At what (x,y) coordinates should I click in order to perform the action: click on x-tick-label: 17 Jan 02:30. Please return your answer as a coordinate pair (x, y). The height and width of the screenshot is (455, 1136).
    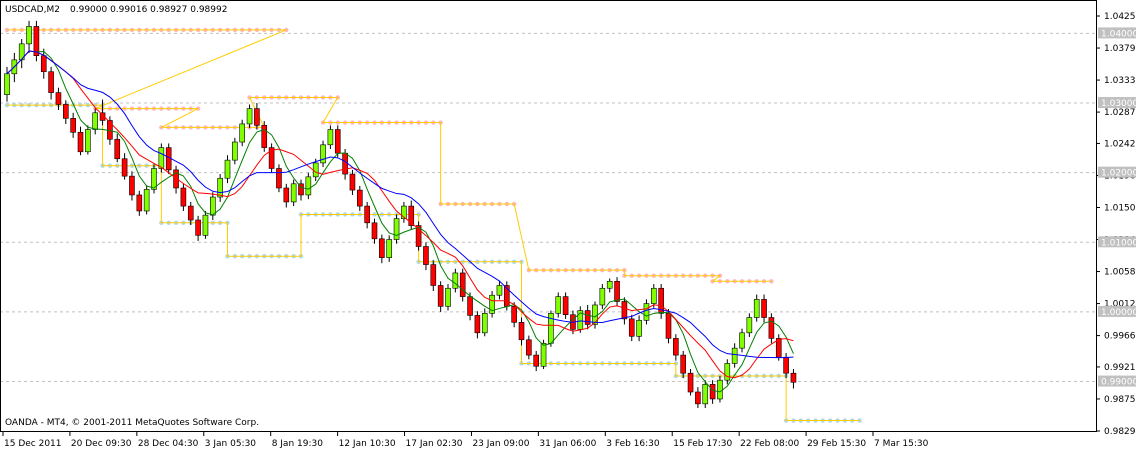
    Looking at the image, I should click on (434, 444).